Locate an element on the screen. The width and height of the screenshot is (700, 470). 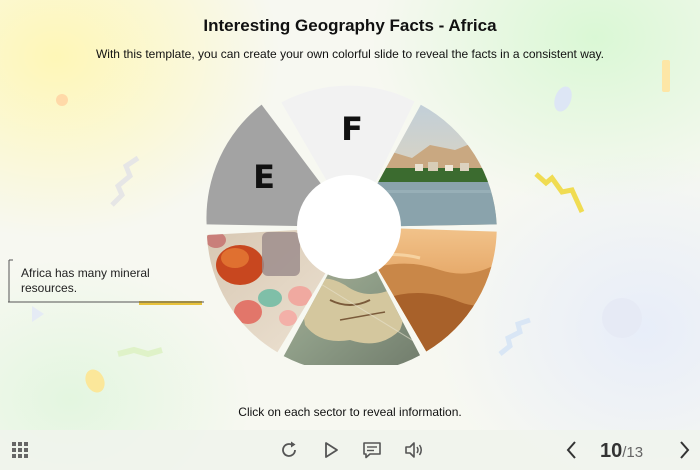
total-pages: /13 is located at coordinates (633, 452).